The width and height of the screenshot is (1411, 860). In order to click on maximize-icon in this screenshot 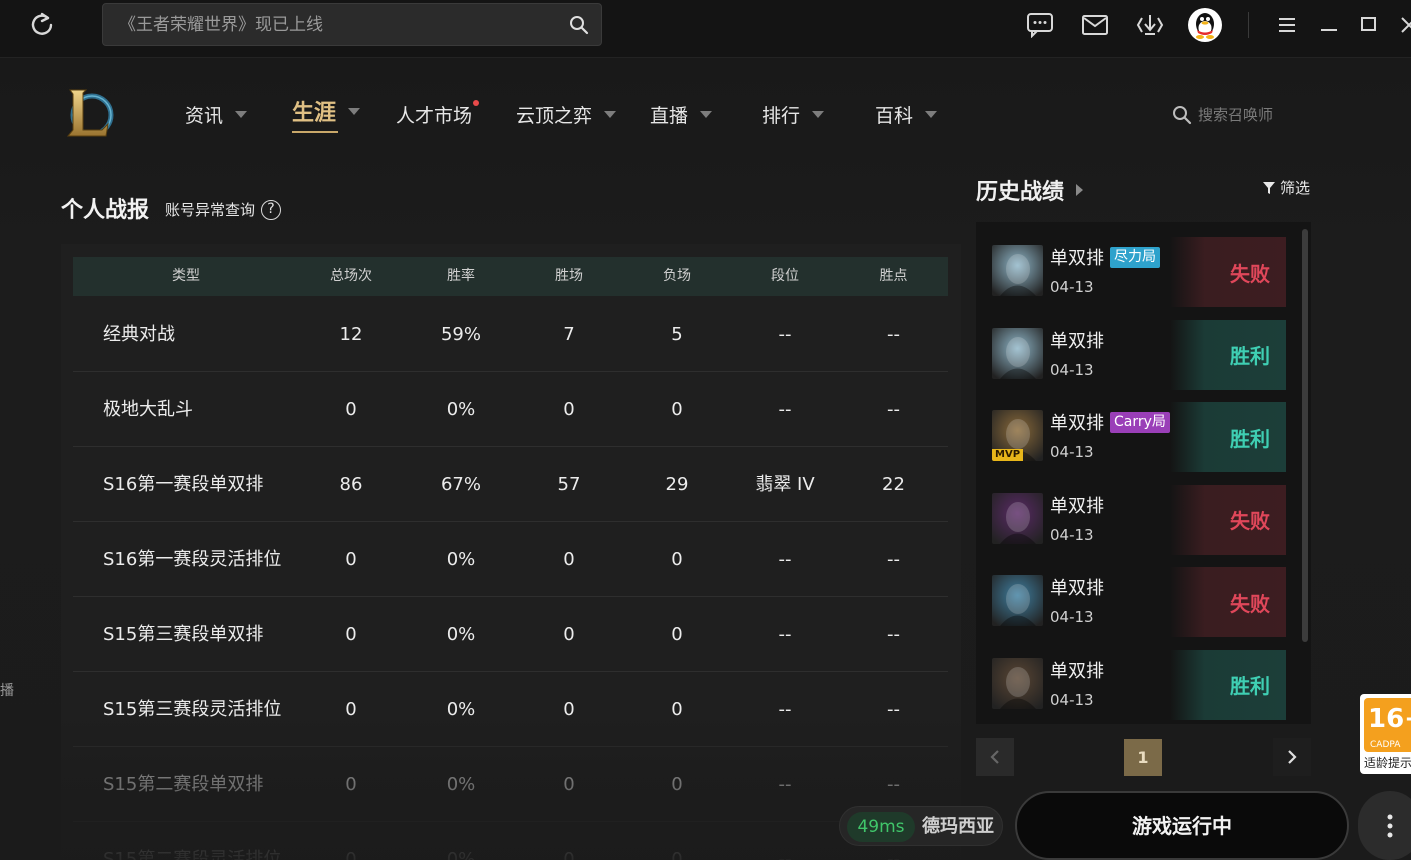, I will do `click(1369, 25)`.